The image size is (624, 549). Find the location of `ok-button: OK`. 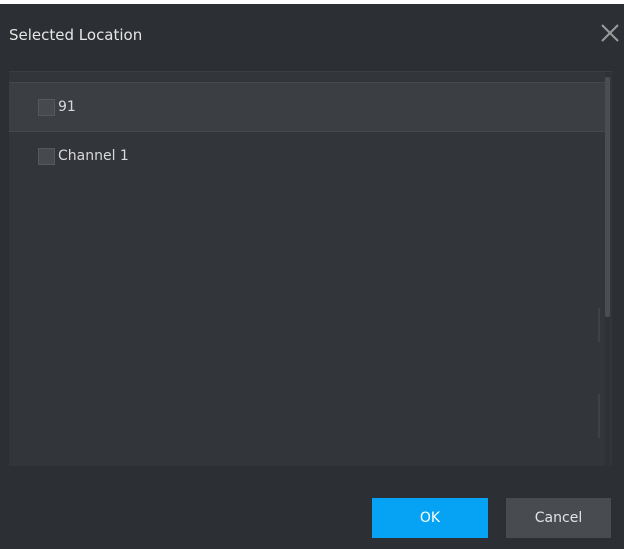

ok-button: OK is located at coordinates (430, 518).